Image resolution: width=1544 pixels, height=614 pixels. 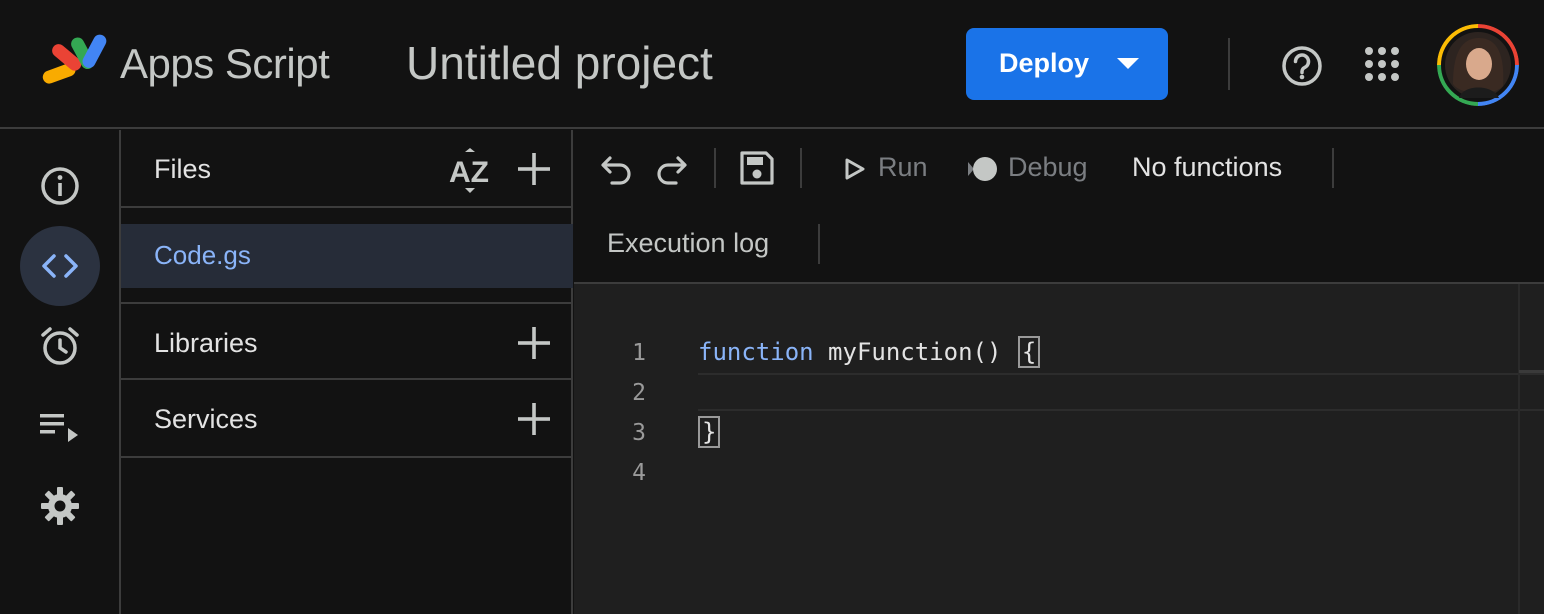 What do you see at coordinates (559, 63) in the screenshot?
I see `project-title: Untitled project` at bounding box center [559, 63].